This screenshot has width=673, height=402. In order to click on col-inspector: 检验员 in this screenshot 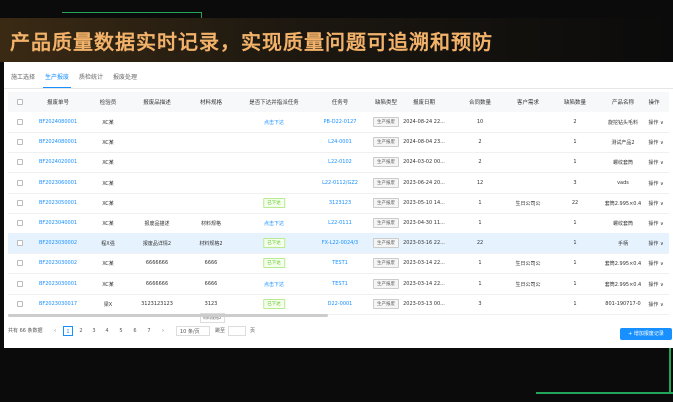, I will do `click(108, 102)`.